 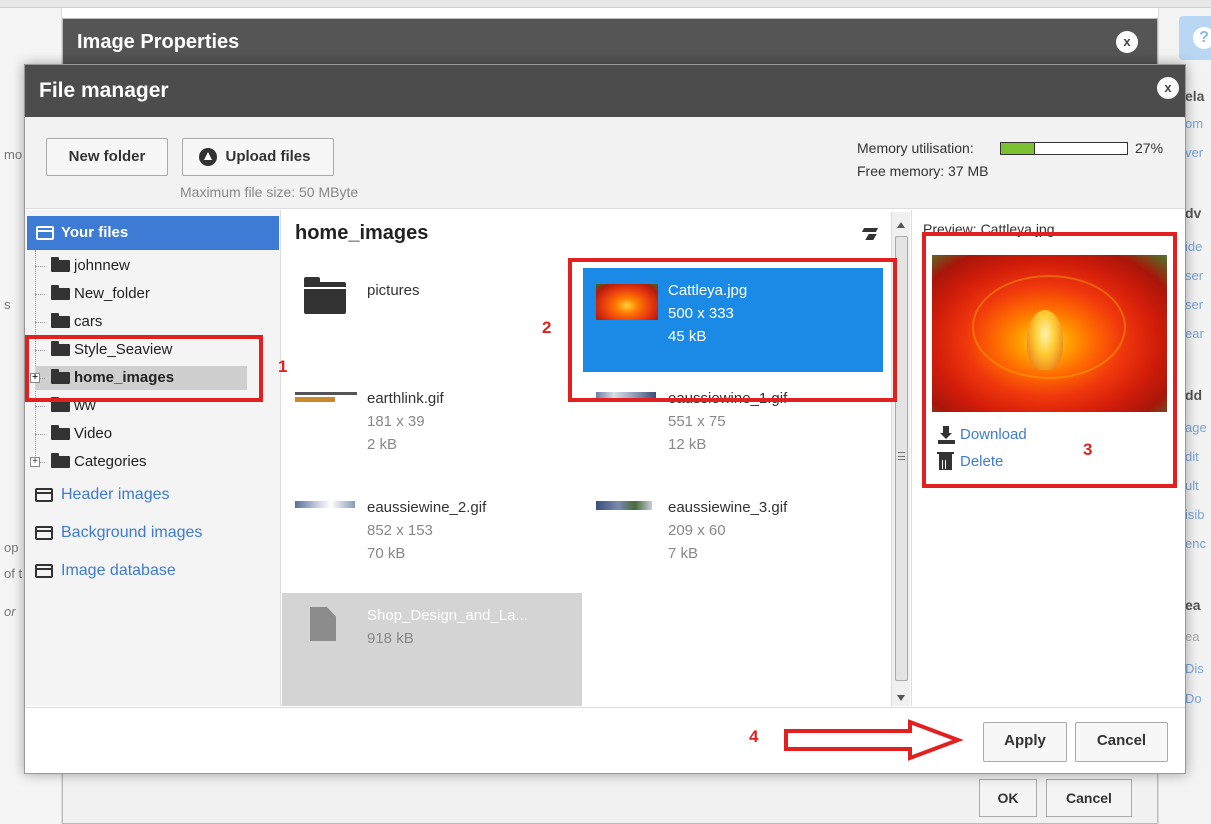 What do you see at coordinates (150, 406) in the screenshot?
I see `tree-item-ww: ww` at bounding box center [150, 406].